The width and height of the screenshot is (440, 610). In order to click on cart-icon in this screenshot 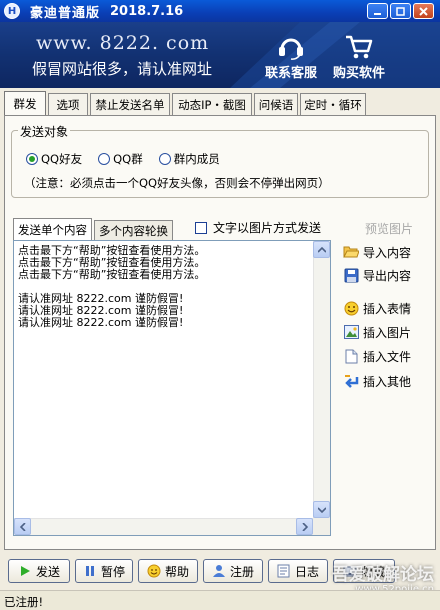, I will do `click(359, 47)`.